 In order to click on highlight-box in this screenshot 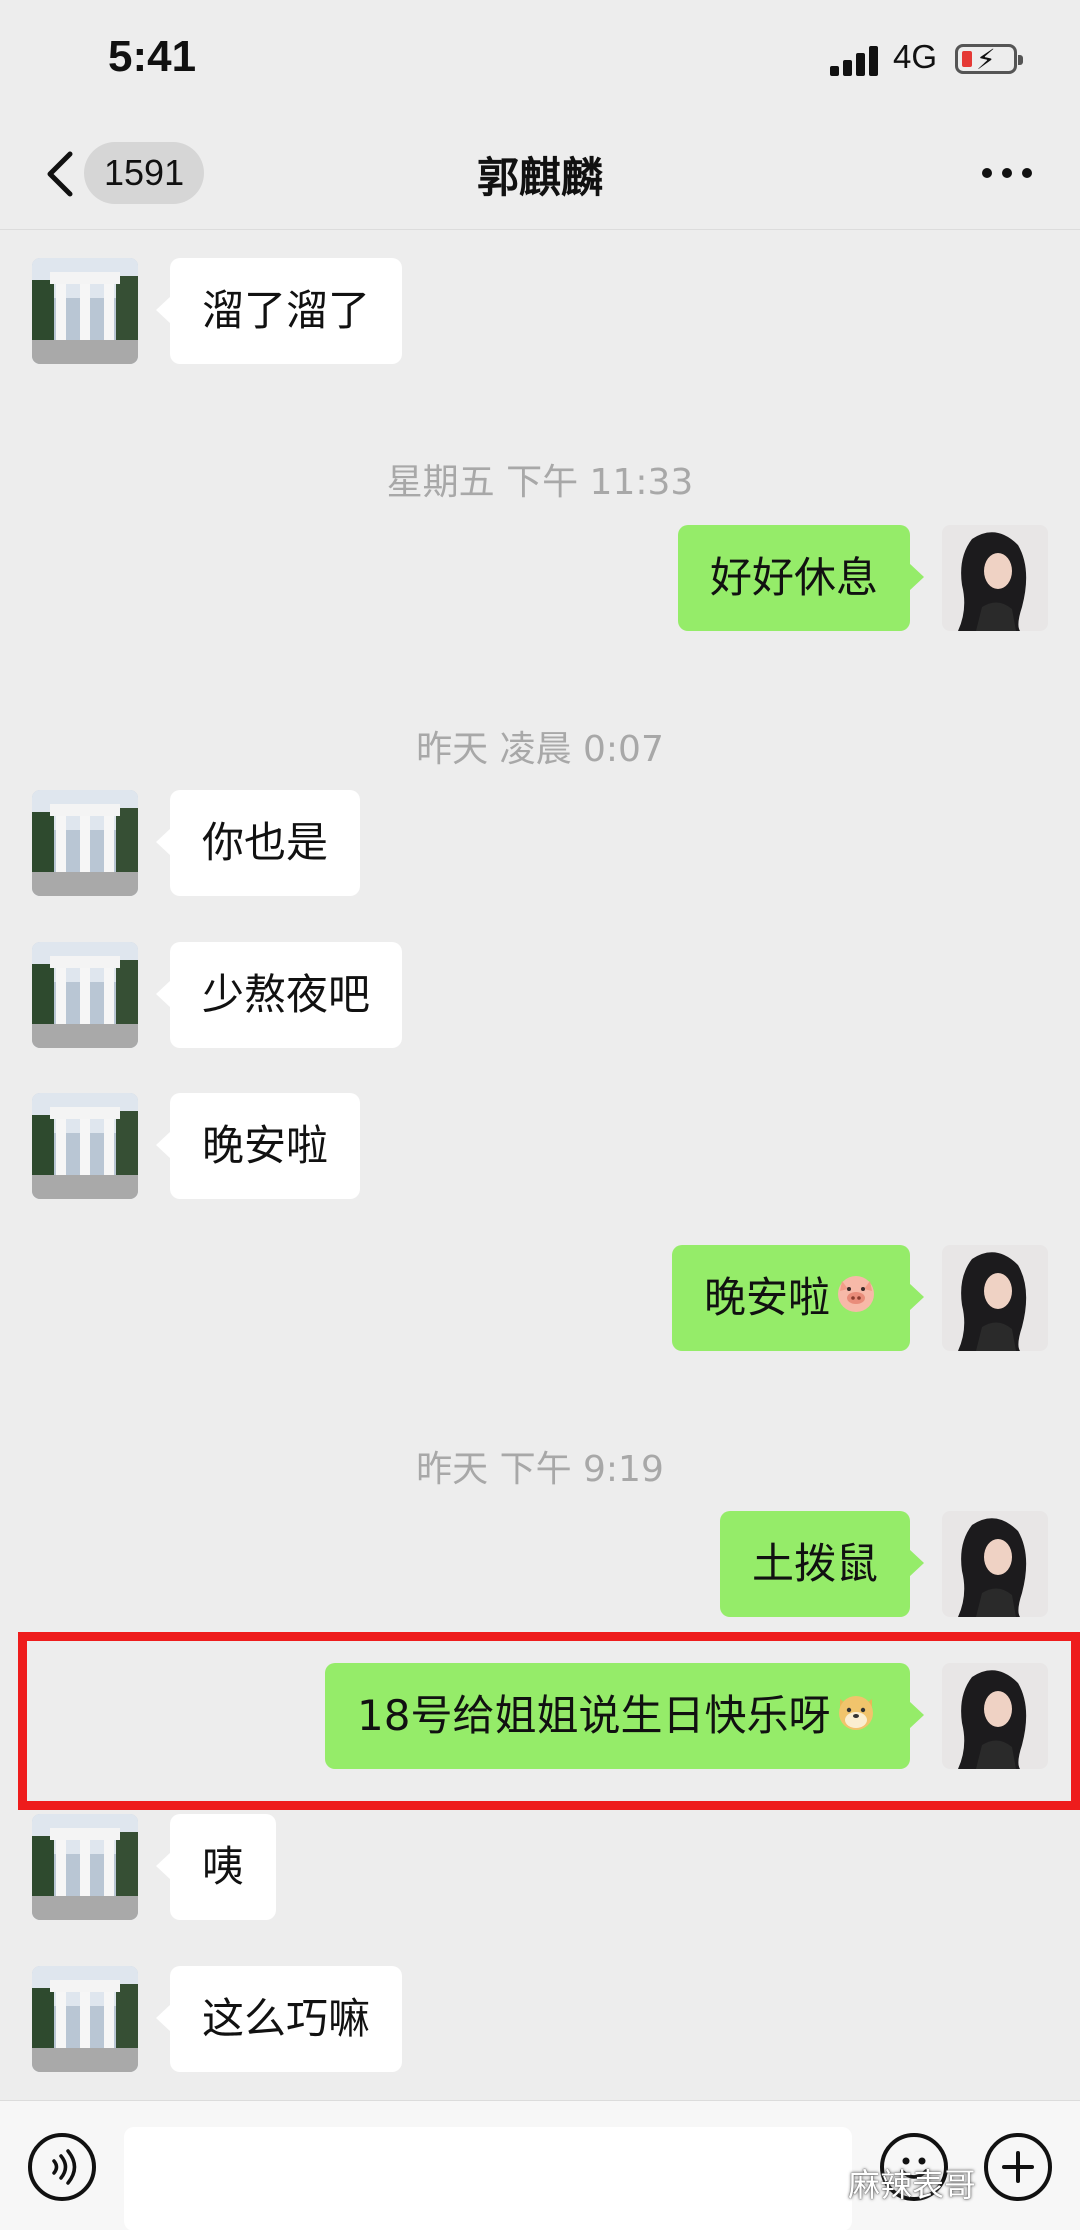, I will do `click(549, 1721)`.